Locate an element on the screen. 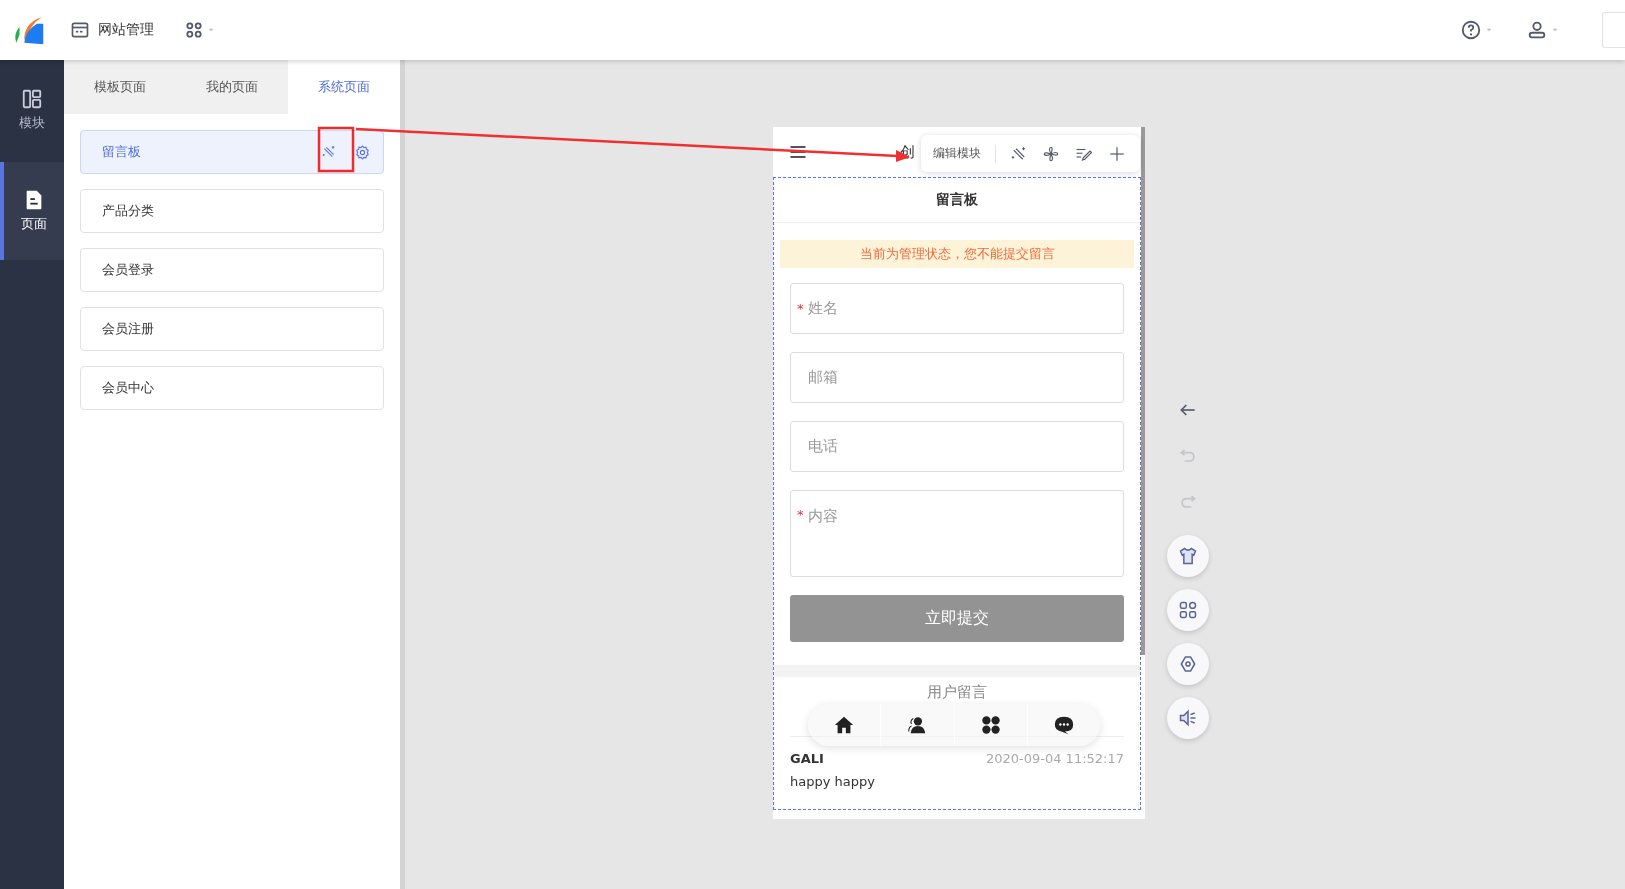 The height and width of the screenshot is (889, 1625). apps-icon is located at coordinates (990, 725).